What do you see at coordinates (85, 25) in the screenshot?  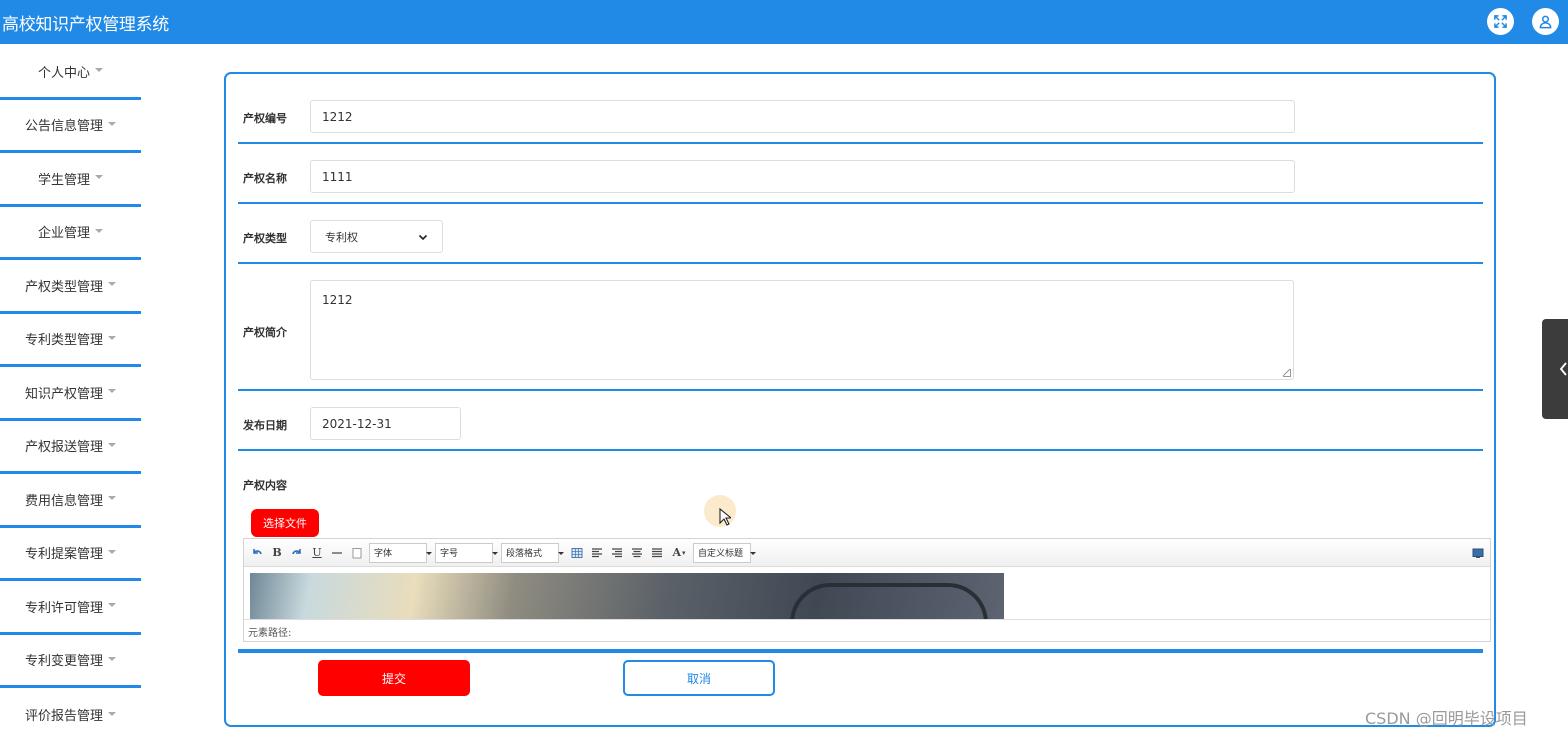 I see `app-title: 高校知识产权管理系统` at bounding box center [85, 25].